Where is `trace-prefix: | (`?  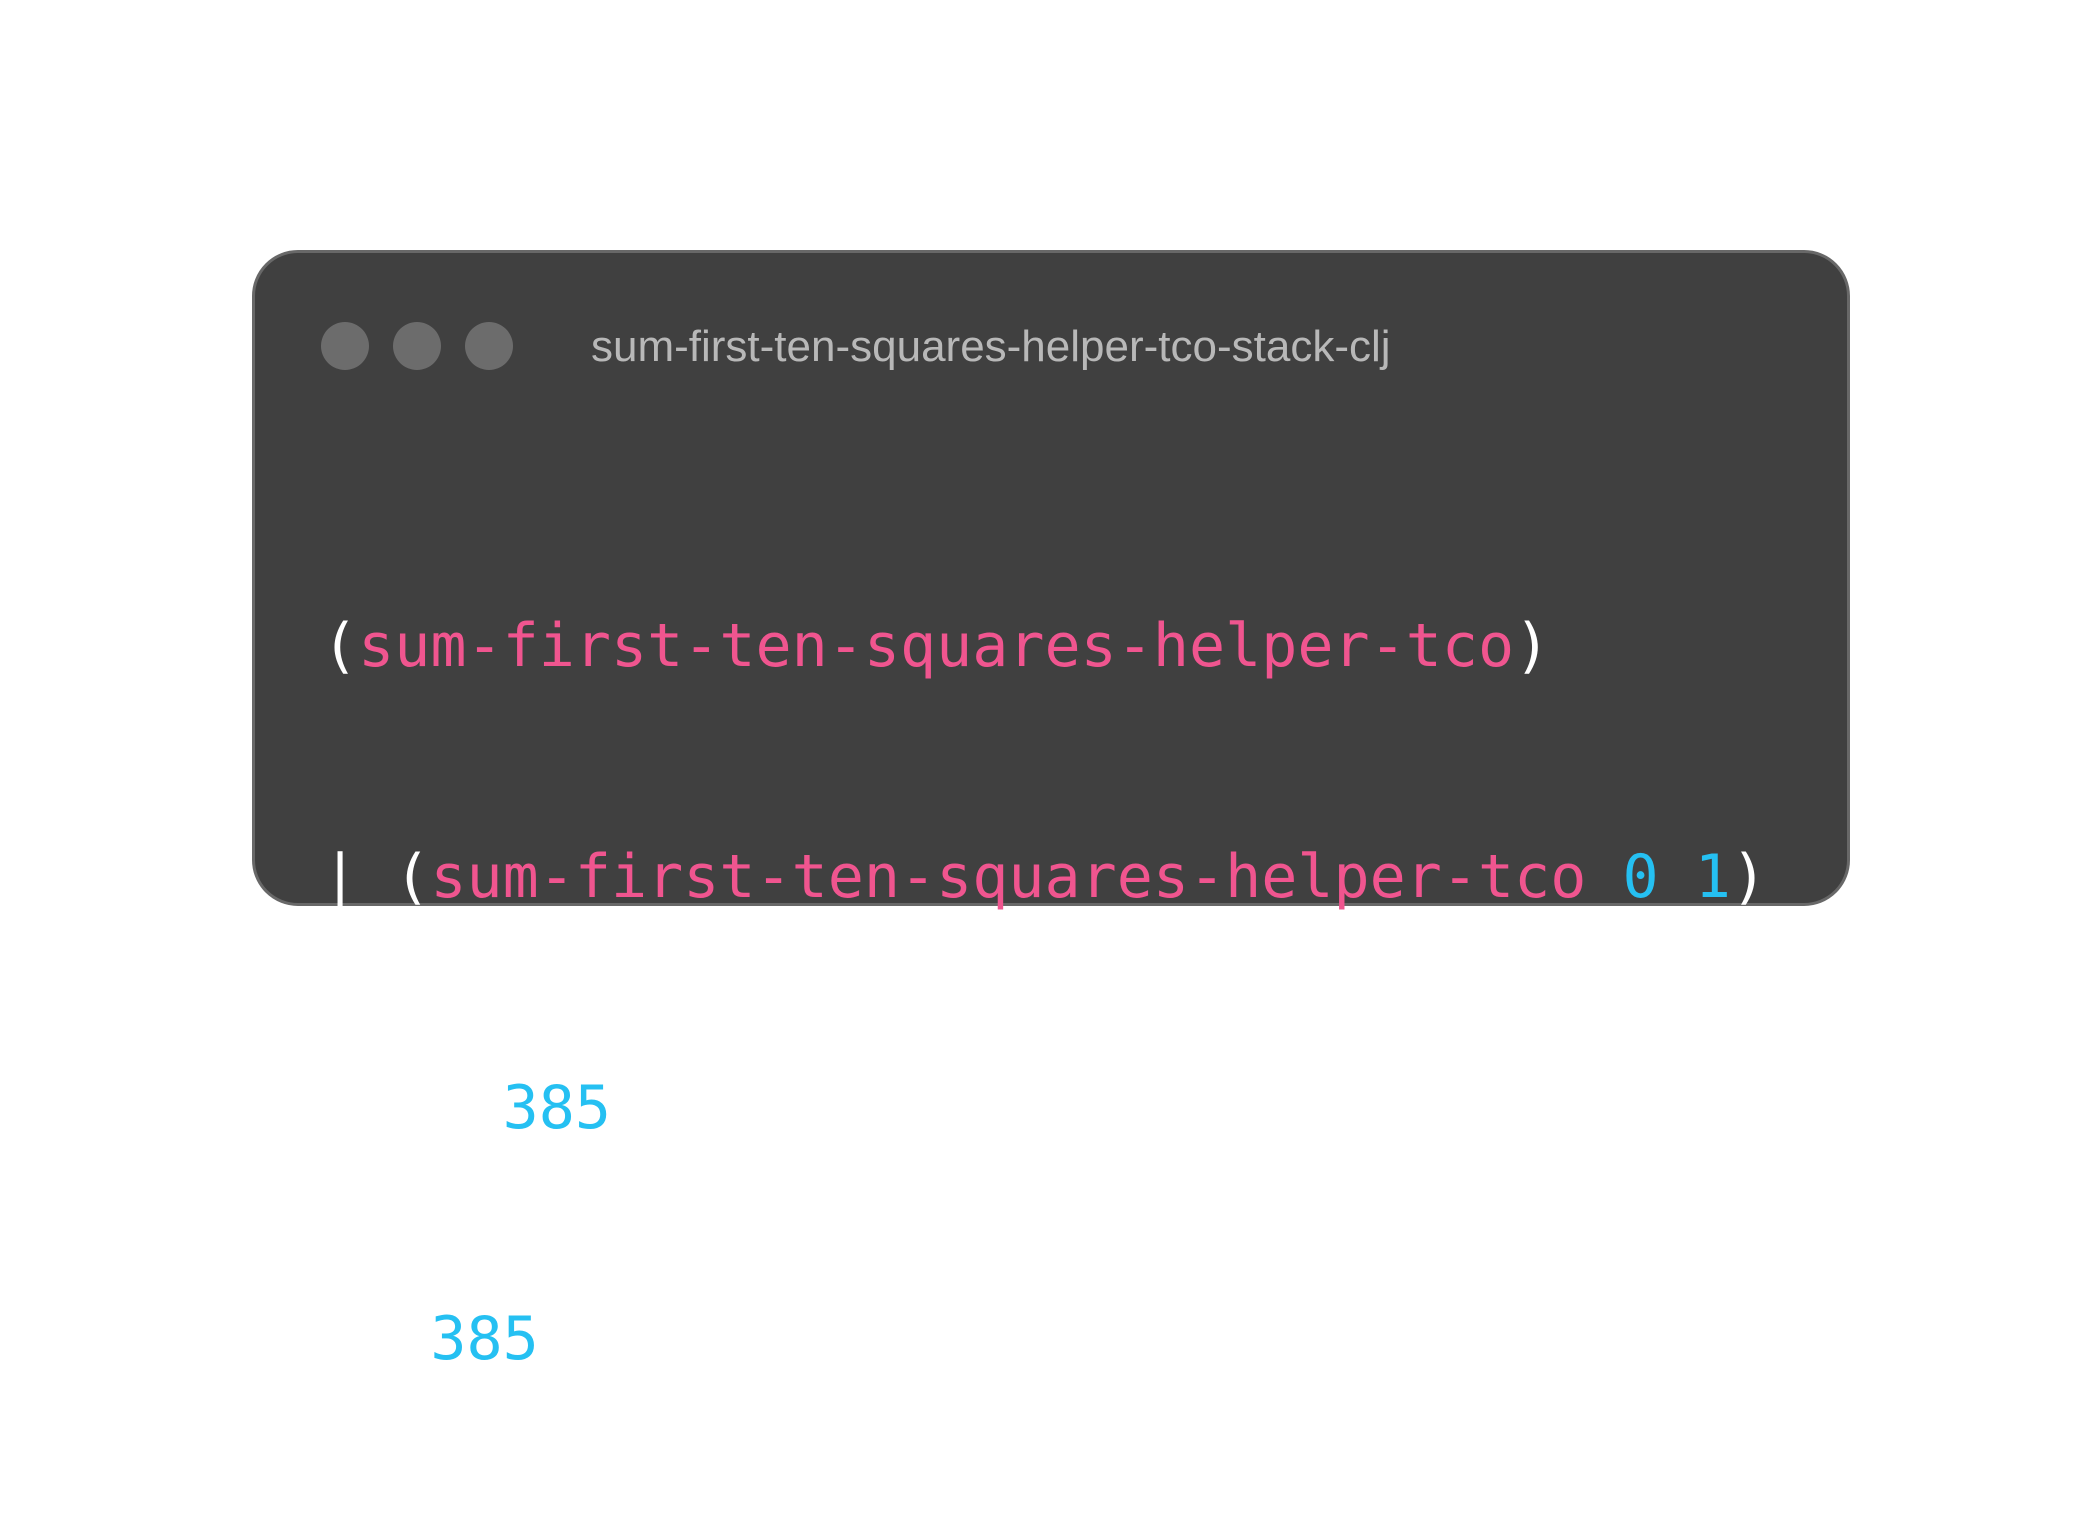 trace-prefix: | ( is located at coordinates (376, 877).